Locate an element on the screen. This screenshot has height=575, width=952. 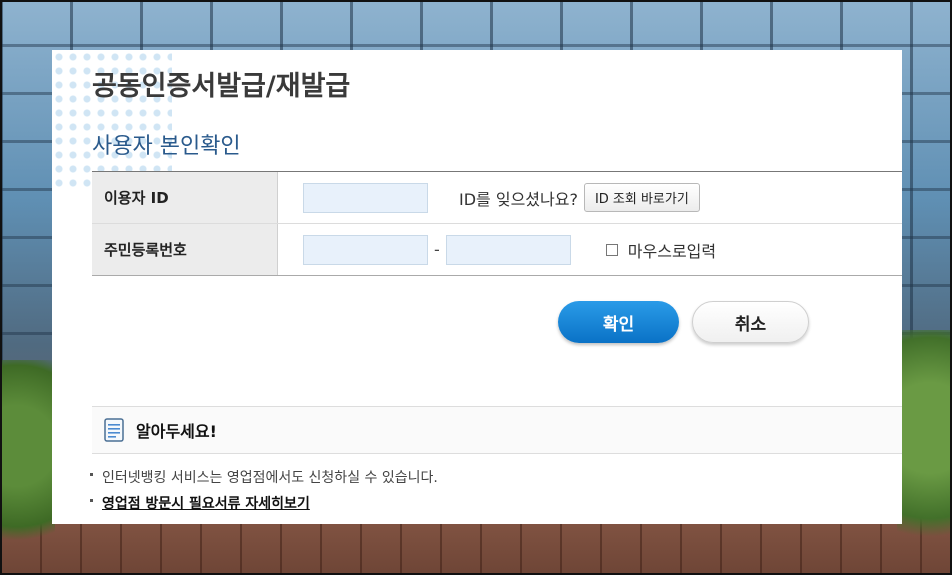
cancel-button: 취소 is located at coordinates (750, 322).